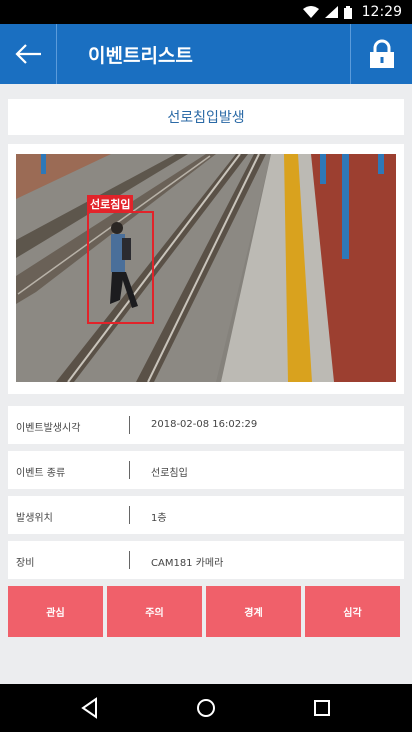 The image size is (412, 732). I want to click on info-value: 2018-02-08 16:02:29, so click(204, 424).